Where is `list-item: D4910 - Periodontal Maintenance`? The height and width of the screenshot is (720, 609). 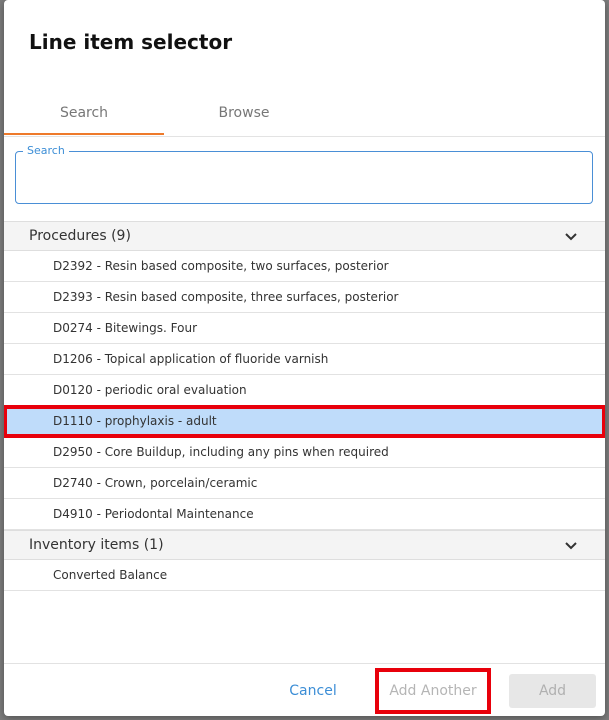
list-item: D4910 - Periodontal Maintenance is located at coordinates (304, 514).